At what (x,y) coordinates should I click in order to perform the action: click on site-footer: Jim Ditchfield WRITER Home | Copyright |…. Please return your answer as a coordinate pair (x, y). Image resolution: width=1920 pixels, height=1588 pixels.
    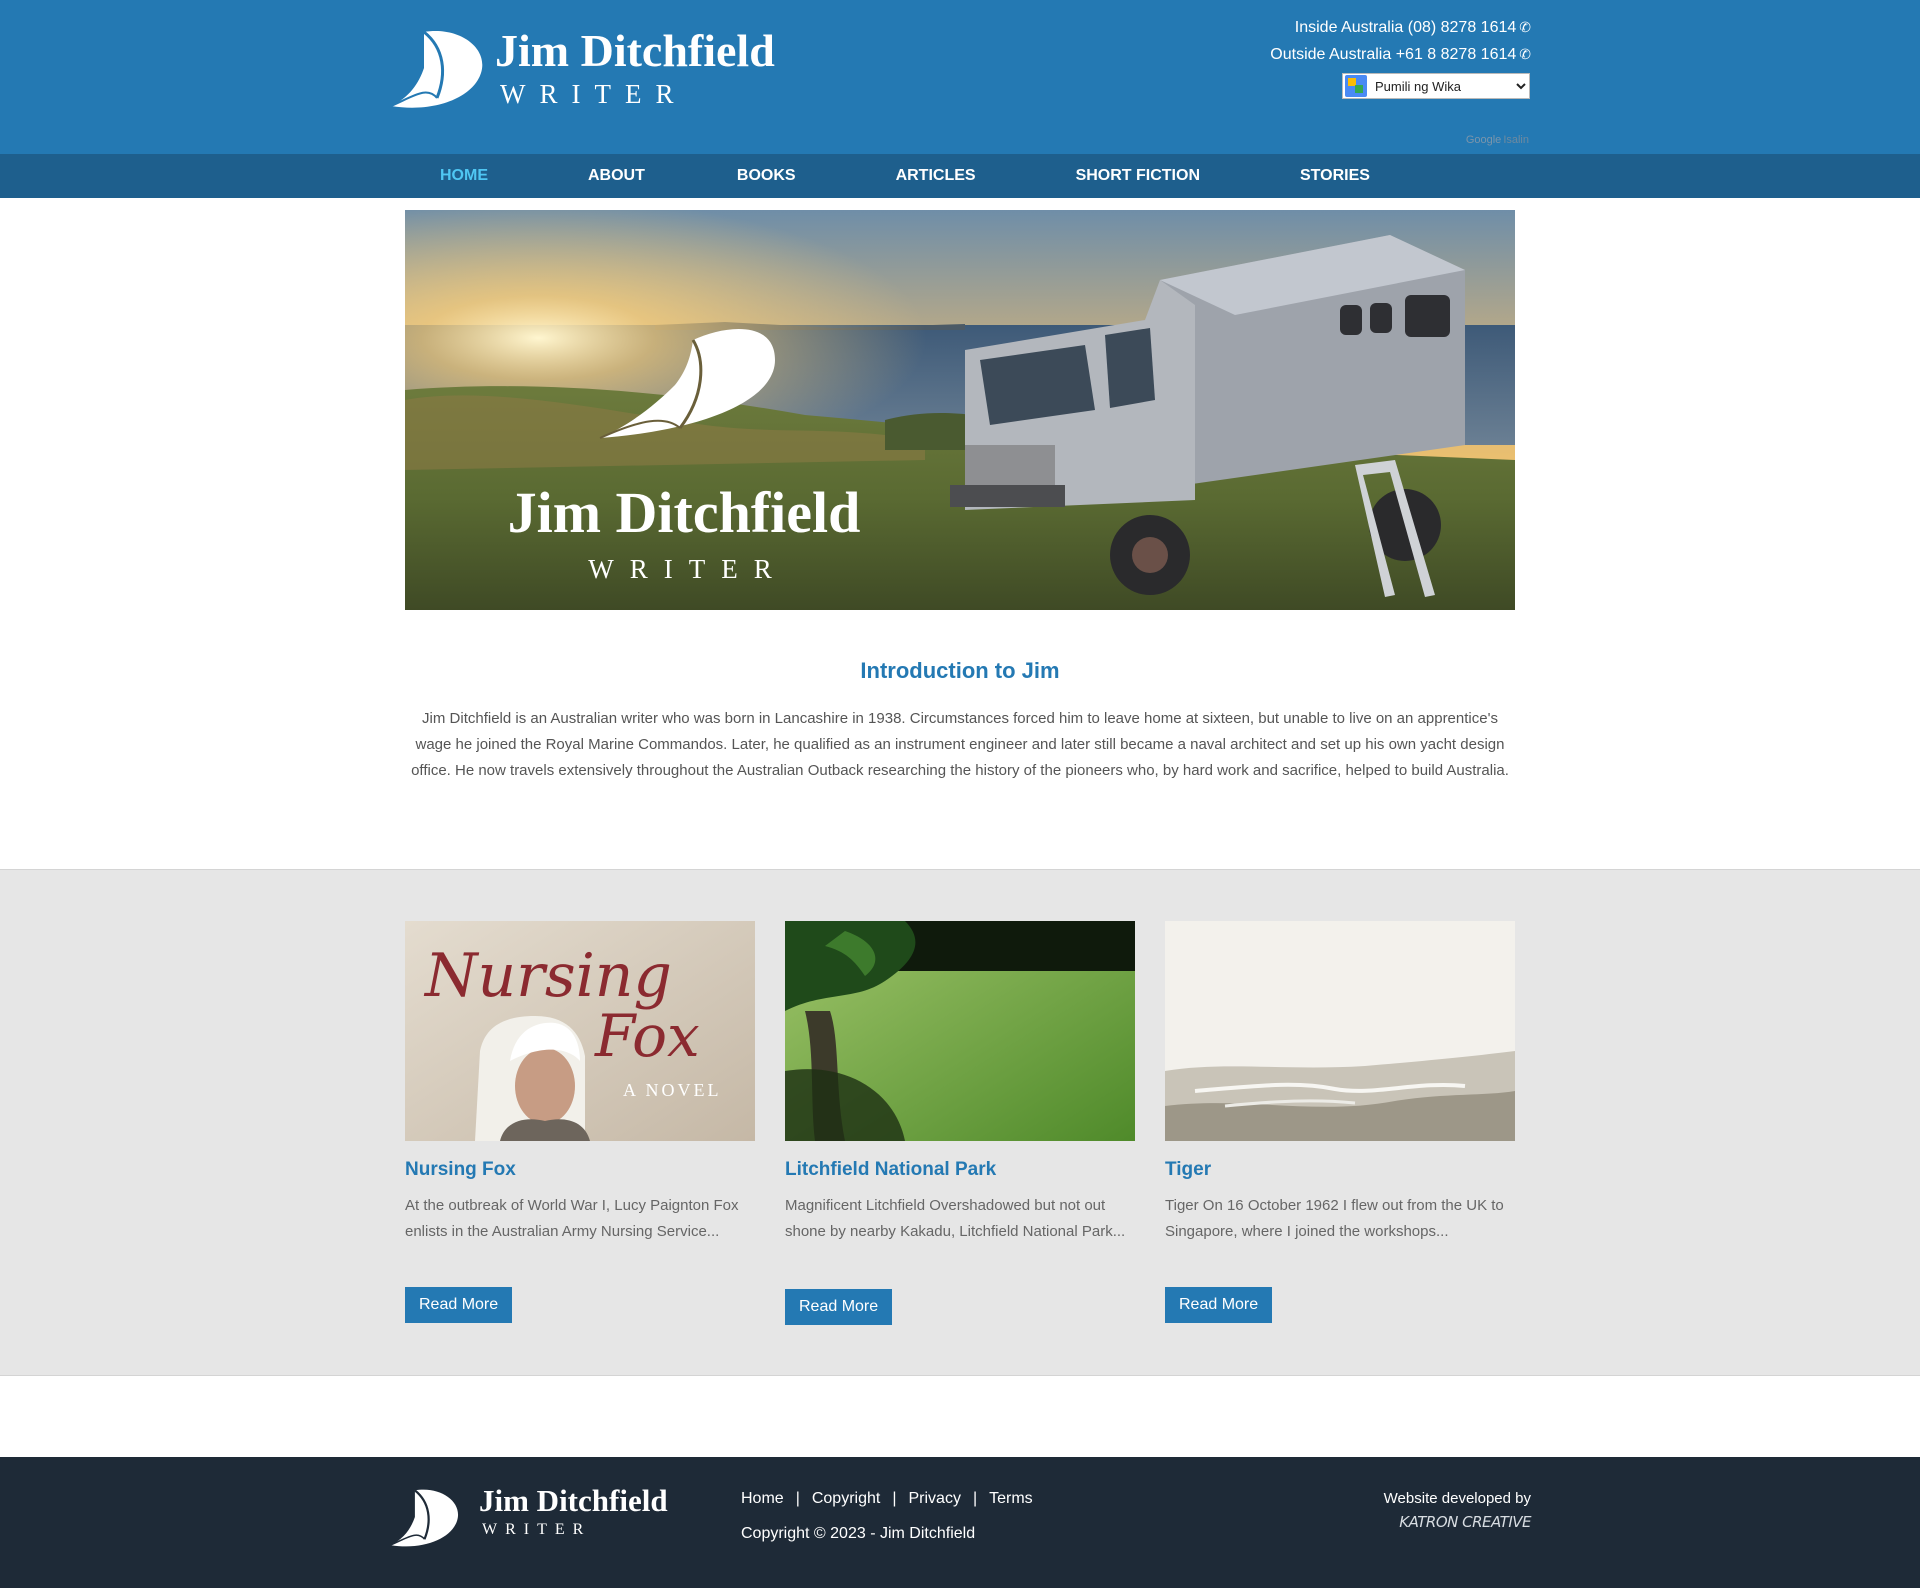
    Looking at the image, I should click on (960, 1522).